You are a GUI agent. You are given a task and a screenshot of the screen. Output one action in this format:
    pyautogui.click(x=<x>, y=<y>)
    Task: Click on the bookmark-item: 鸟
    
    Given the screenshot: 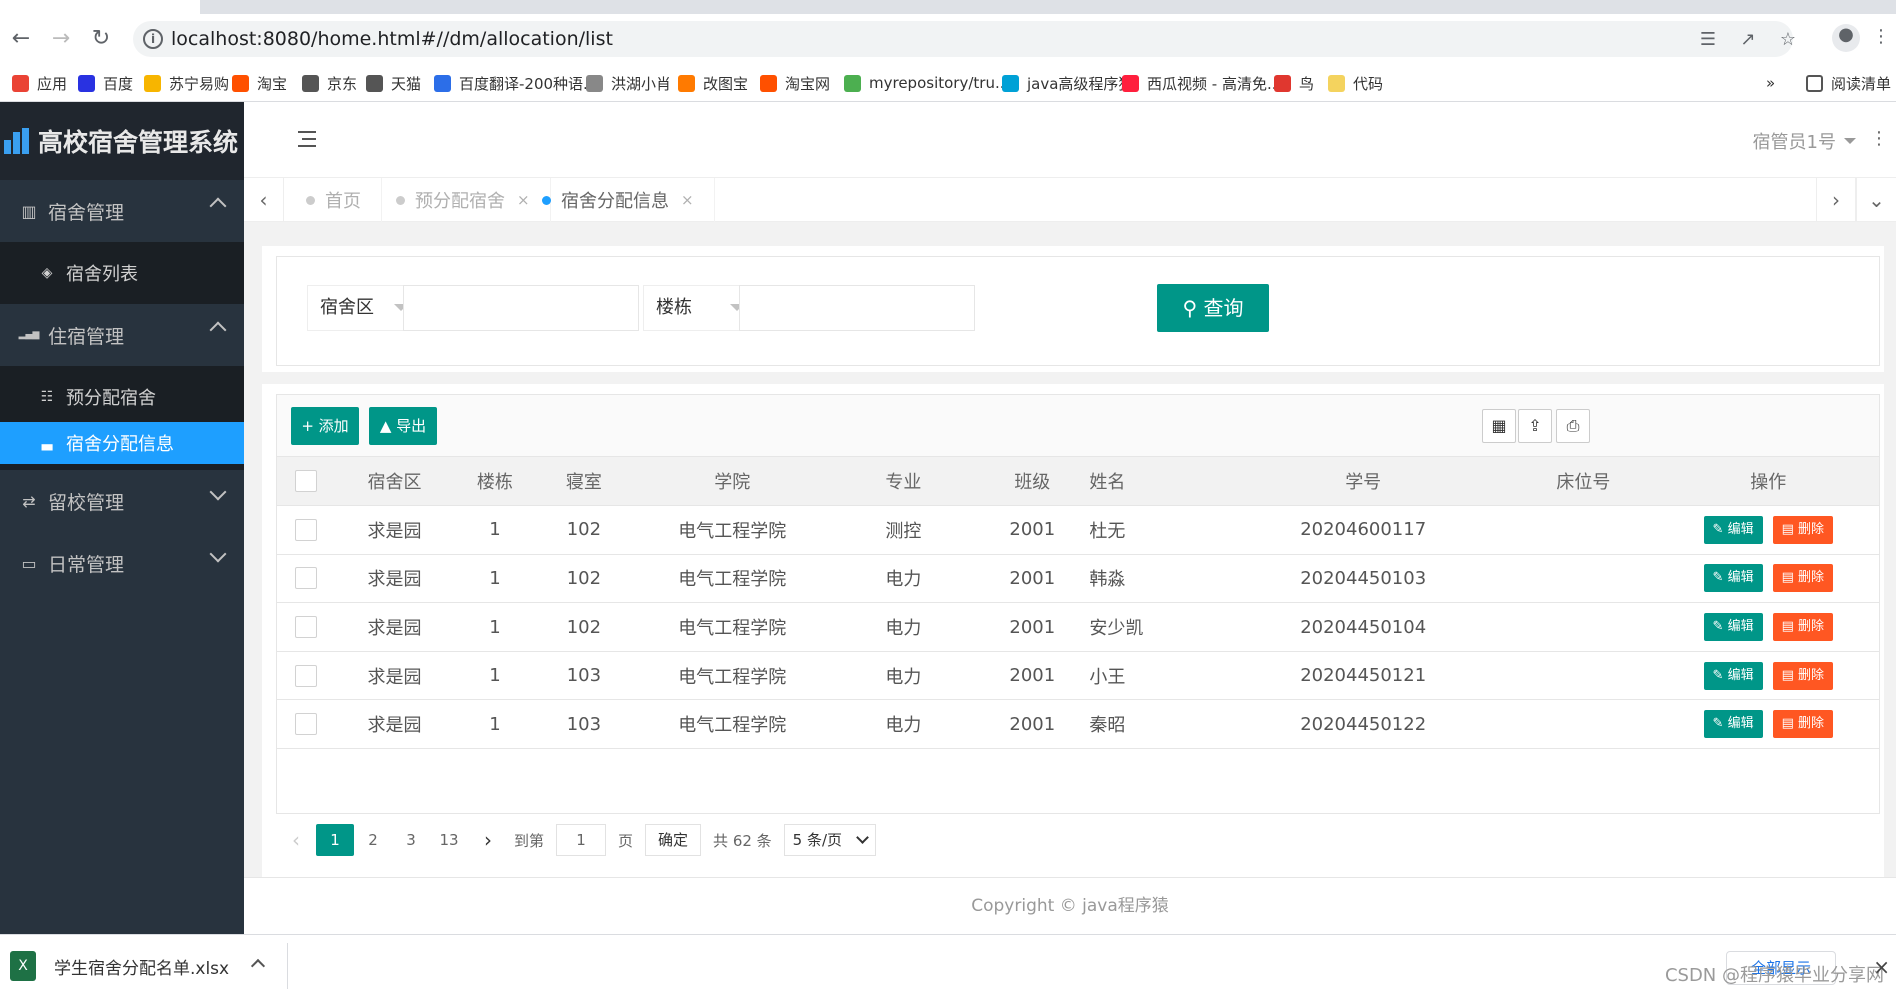 What is the action you would take?
    pyautogui.click(x=1294, y=83)
    